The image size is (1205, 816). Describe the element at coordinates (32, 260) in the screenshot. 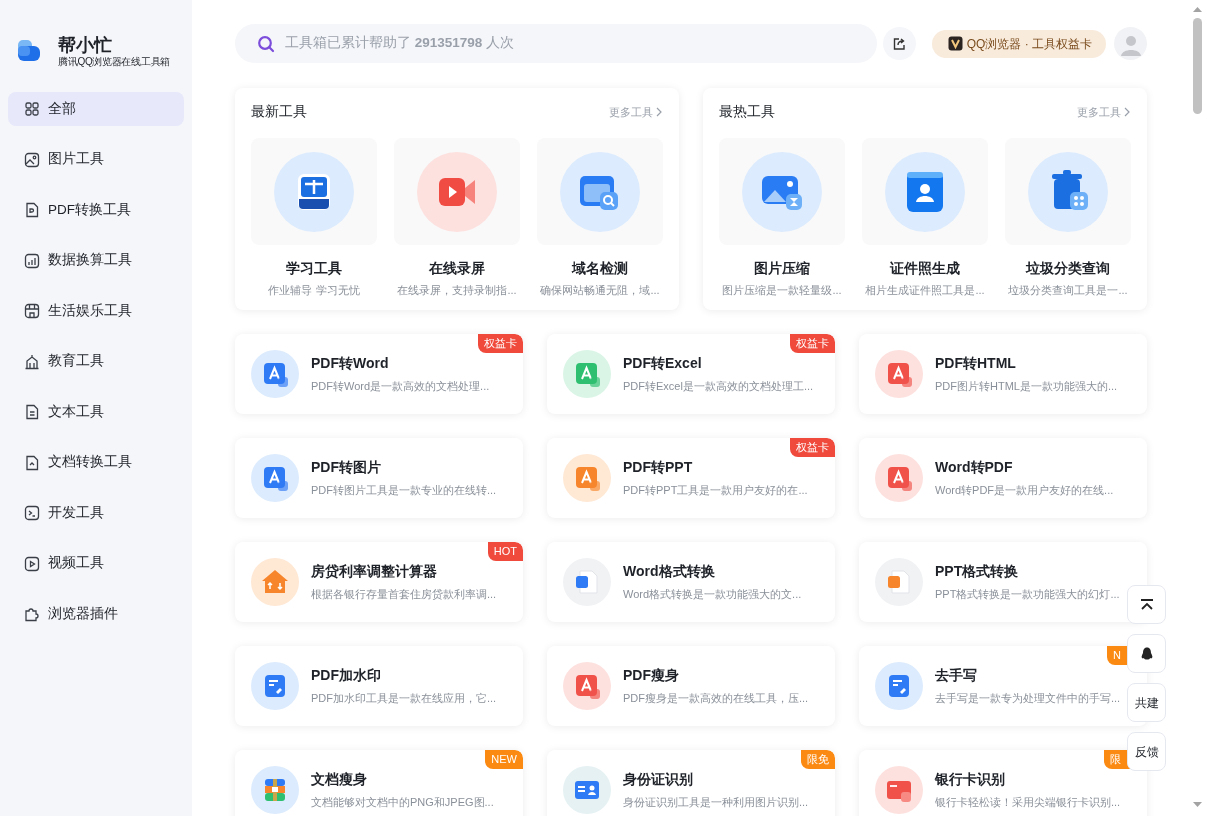

I see `chart-icon` at that location.